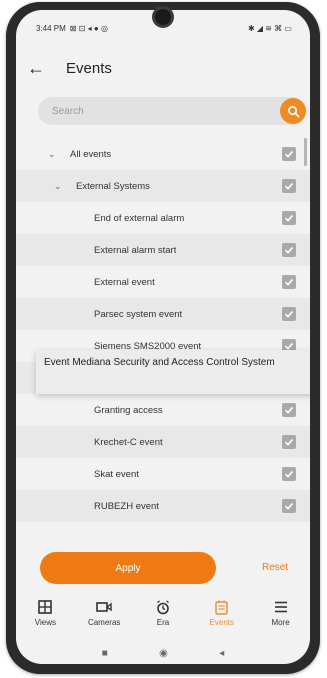 The height and width of the screenshot is (678, 327). What do you see at coordinates (88, 28) in the screenshot?
I see `status-notification-icons: ⊠ ⊡ ◂ ● ◎` at bounding box center [88, 28].